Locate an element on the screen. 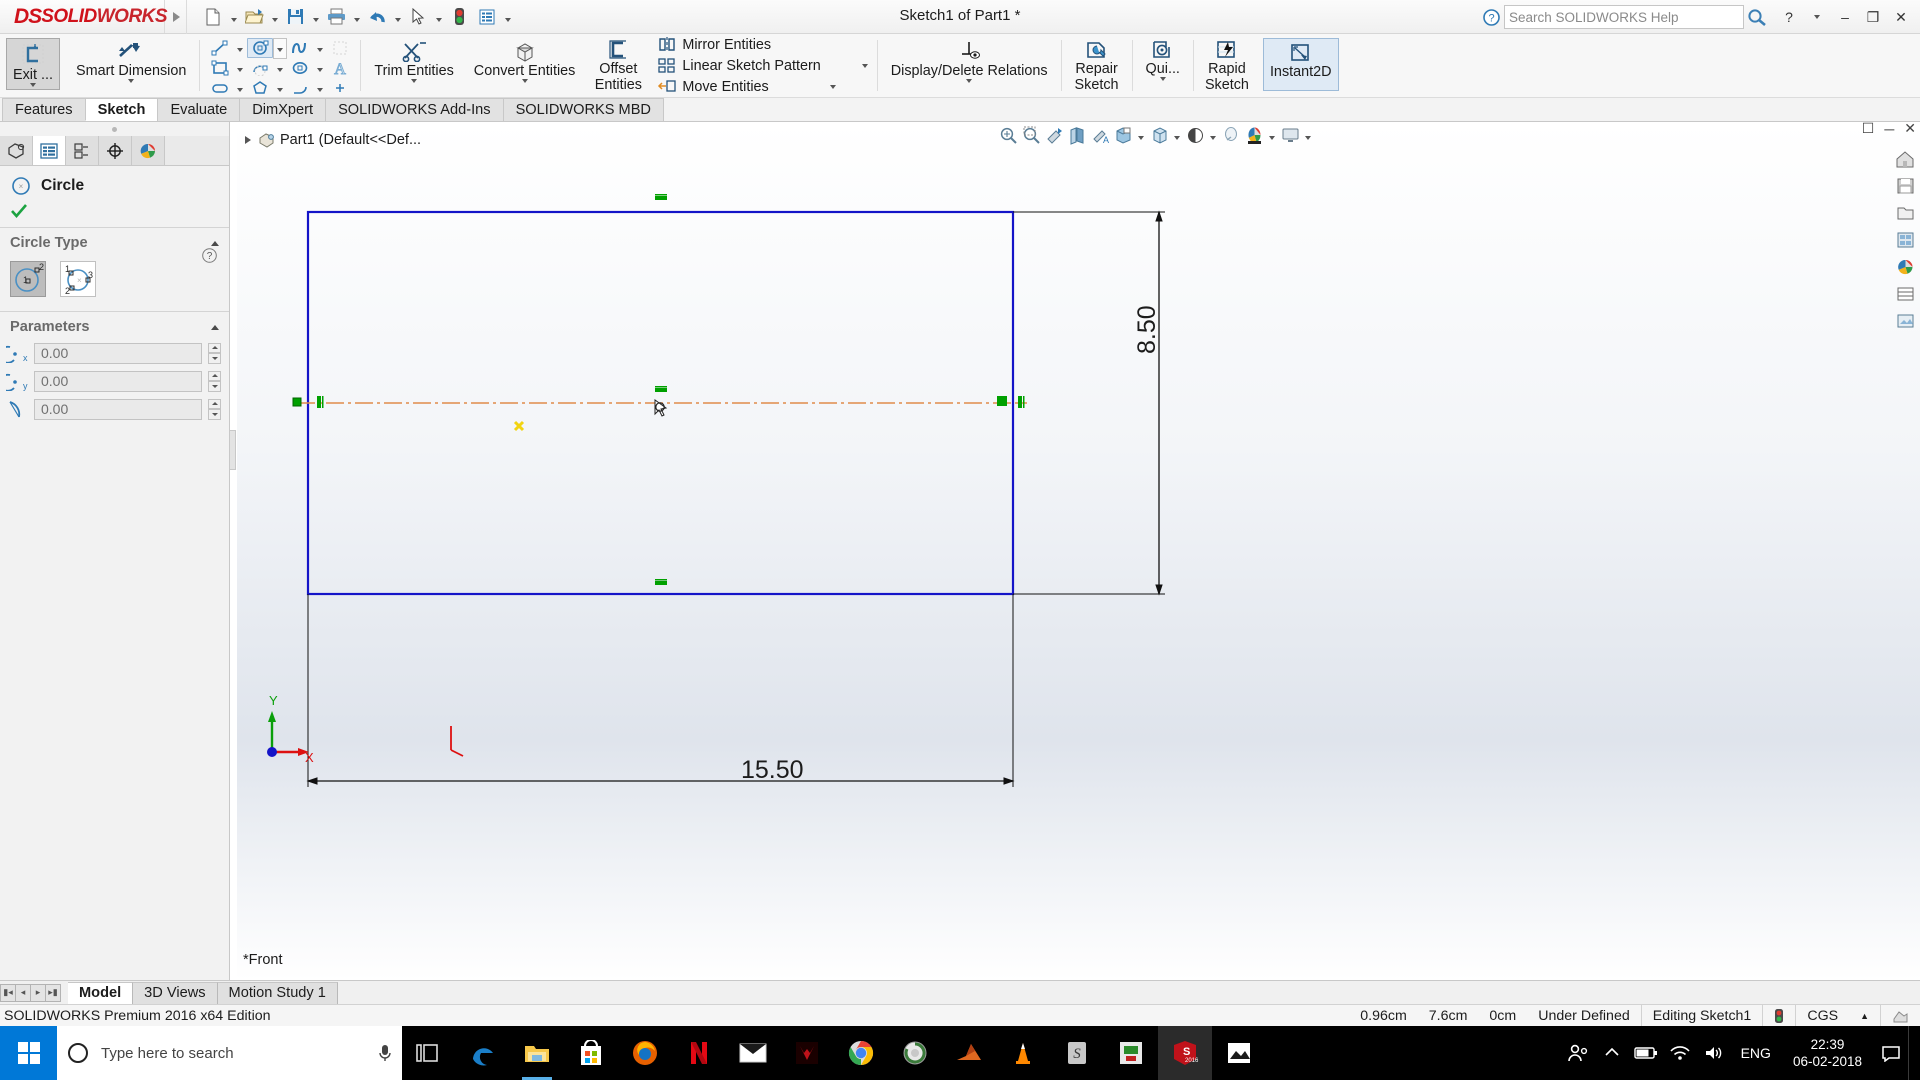  status-units: CGS is located at coordinates (1822, 1016).